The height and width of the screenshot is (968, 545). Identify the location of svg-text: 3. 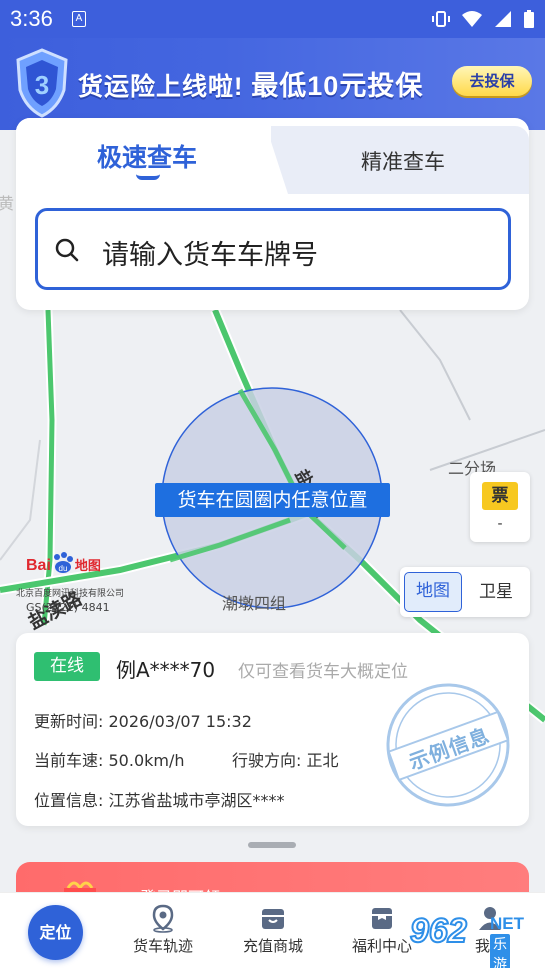
(42, 85).